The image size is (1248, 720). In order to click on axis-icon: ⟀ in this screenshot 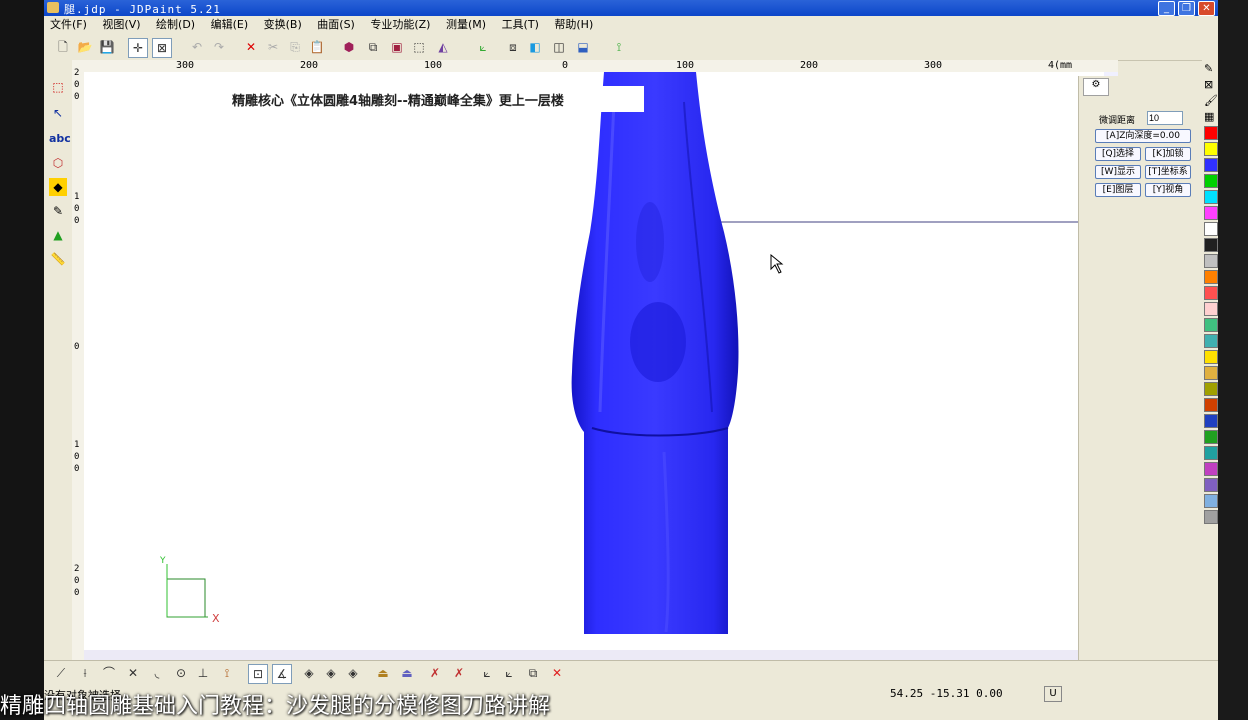, I will do `click(483, 47)`.